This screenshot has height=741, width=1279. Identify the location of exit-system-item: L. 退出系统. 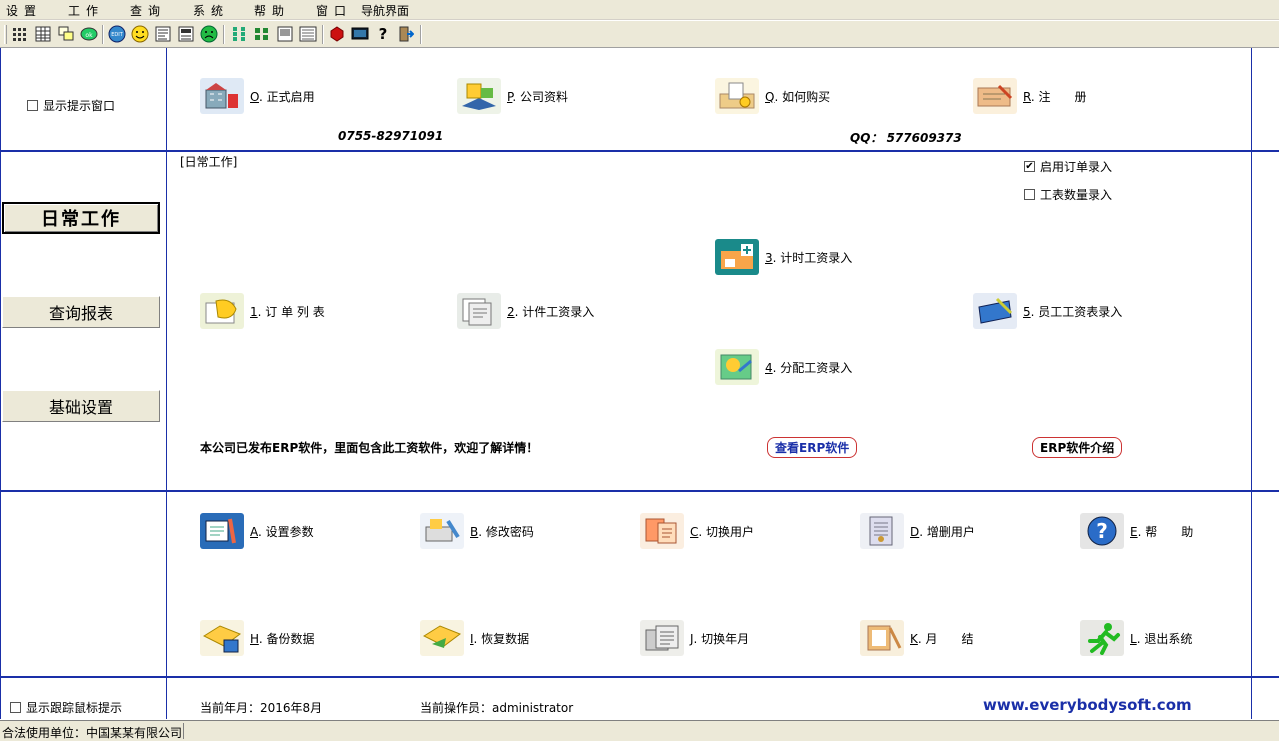
(1136, 638).